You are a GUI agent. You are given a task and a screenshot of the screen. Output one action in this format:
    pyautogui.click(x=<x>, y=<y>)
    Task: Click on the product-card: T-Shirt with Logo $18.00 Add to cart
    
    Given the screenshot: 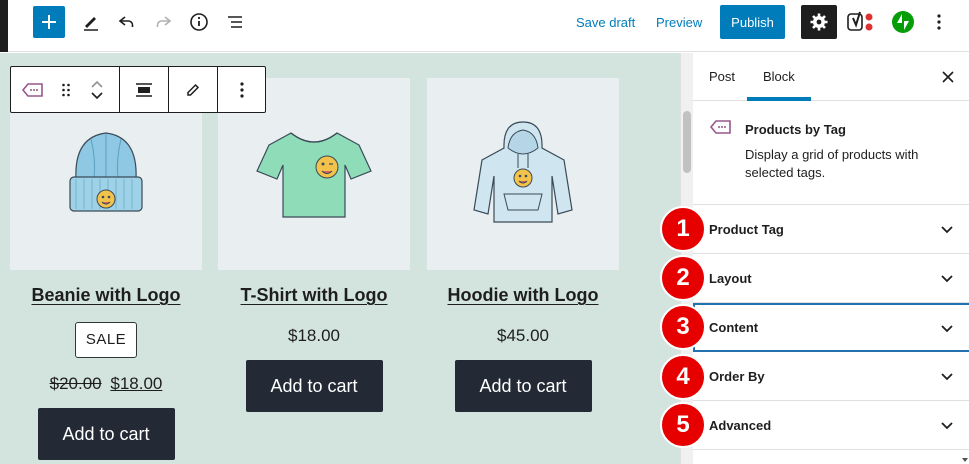 What is the action you would take?
    pyautogui.click(x=314, y=245)
    